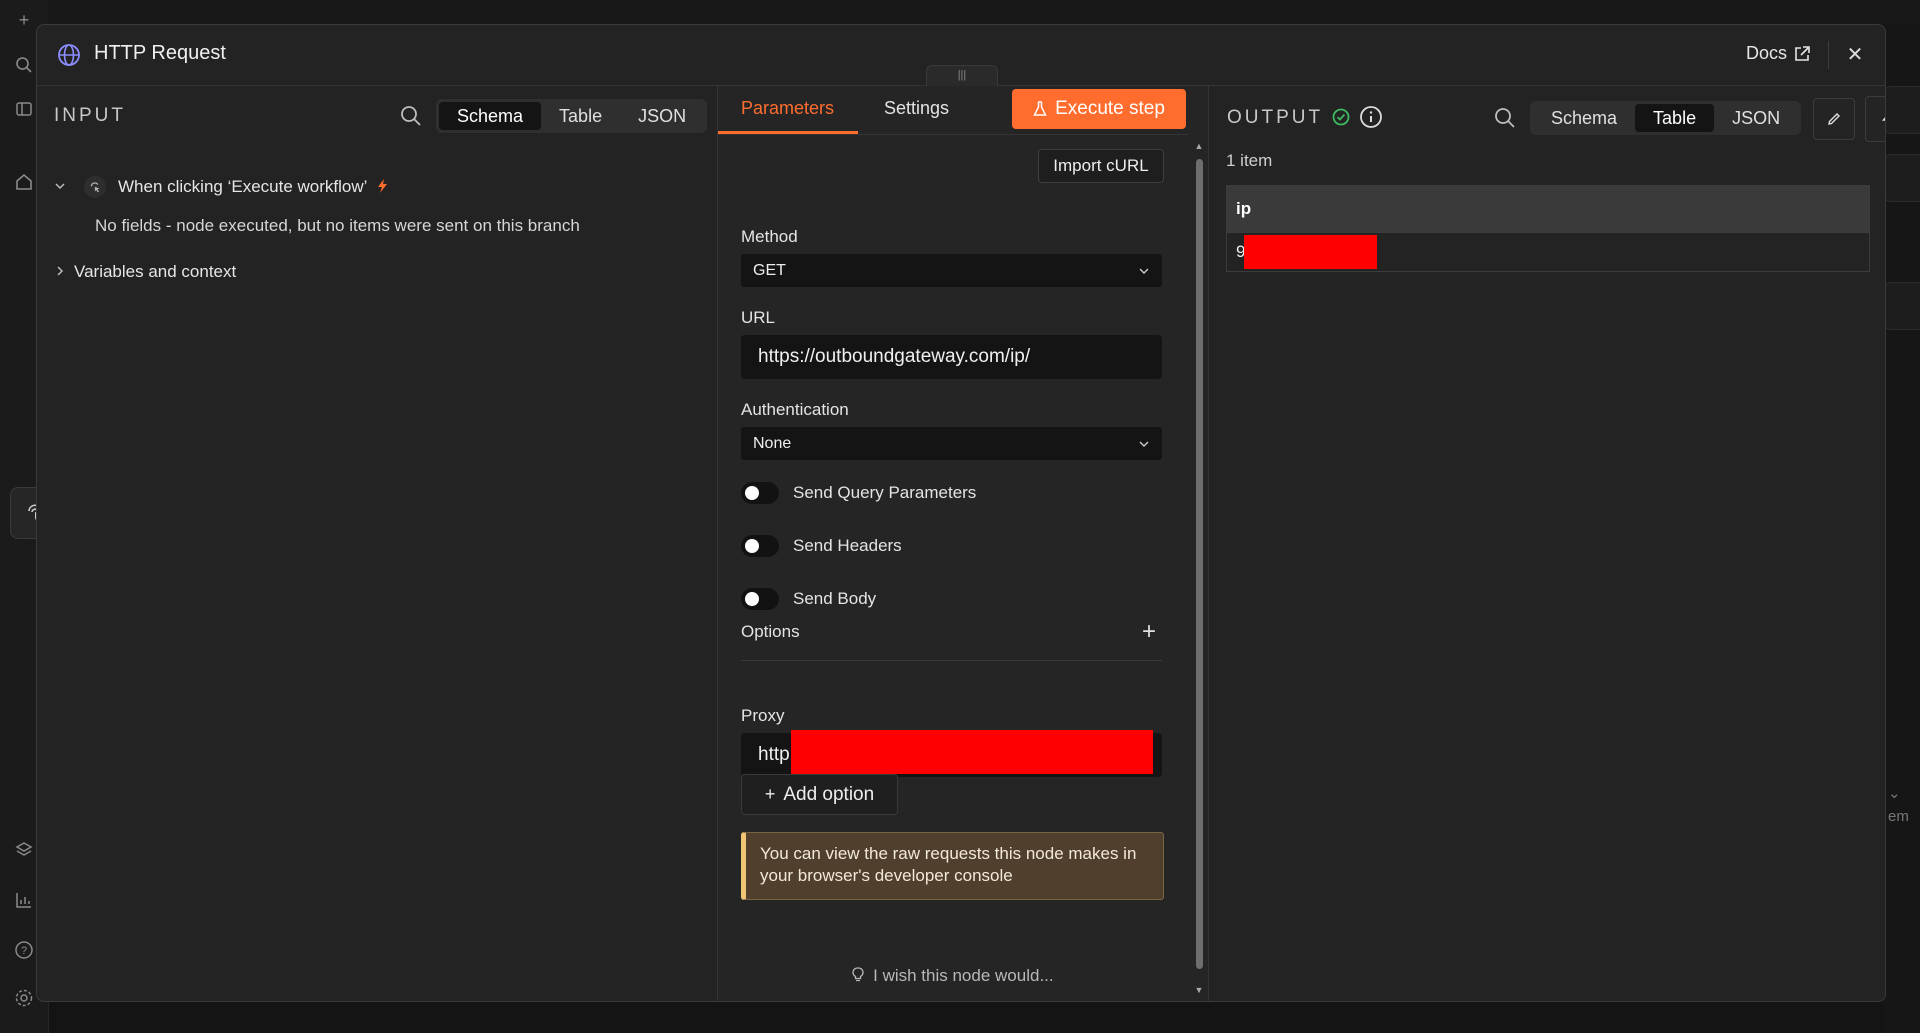 The height and width of the screenshot is (1033, 1920). What do you see at coordinates (760, 599) in the screenshot?
I see `send-body-toggle` at bounding box center [760, 599].